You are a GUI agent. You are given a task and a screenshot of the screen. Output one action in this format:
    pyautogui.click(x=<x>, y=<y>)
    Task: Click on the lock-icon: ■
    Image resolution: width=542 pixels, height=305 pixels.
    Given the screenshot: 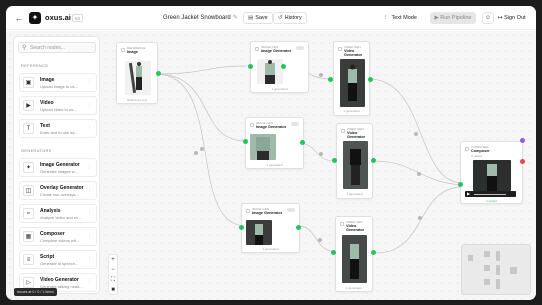 What is the action you would take?
    pyautogui.click(x=113, y=290)
    